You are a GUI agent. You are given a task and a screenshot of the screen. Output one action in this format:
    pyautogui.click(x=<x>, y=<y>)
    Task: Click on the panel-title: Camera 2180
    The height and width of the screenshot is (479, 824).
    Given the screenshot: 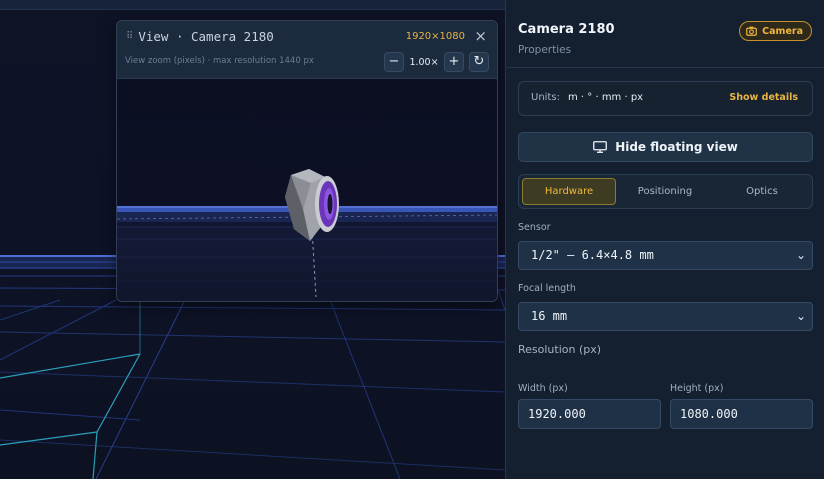 What is the action you would take?
    pyautogui.click(x=566, y=29)
    